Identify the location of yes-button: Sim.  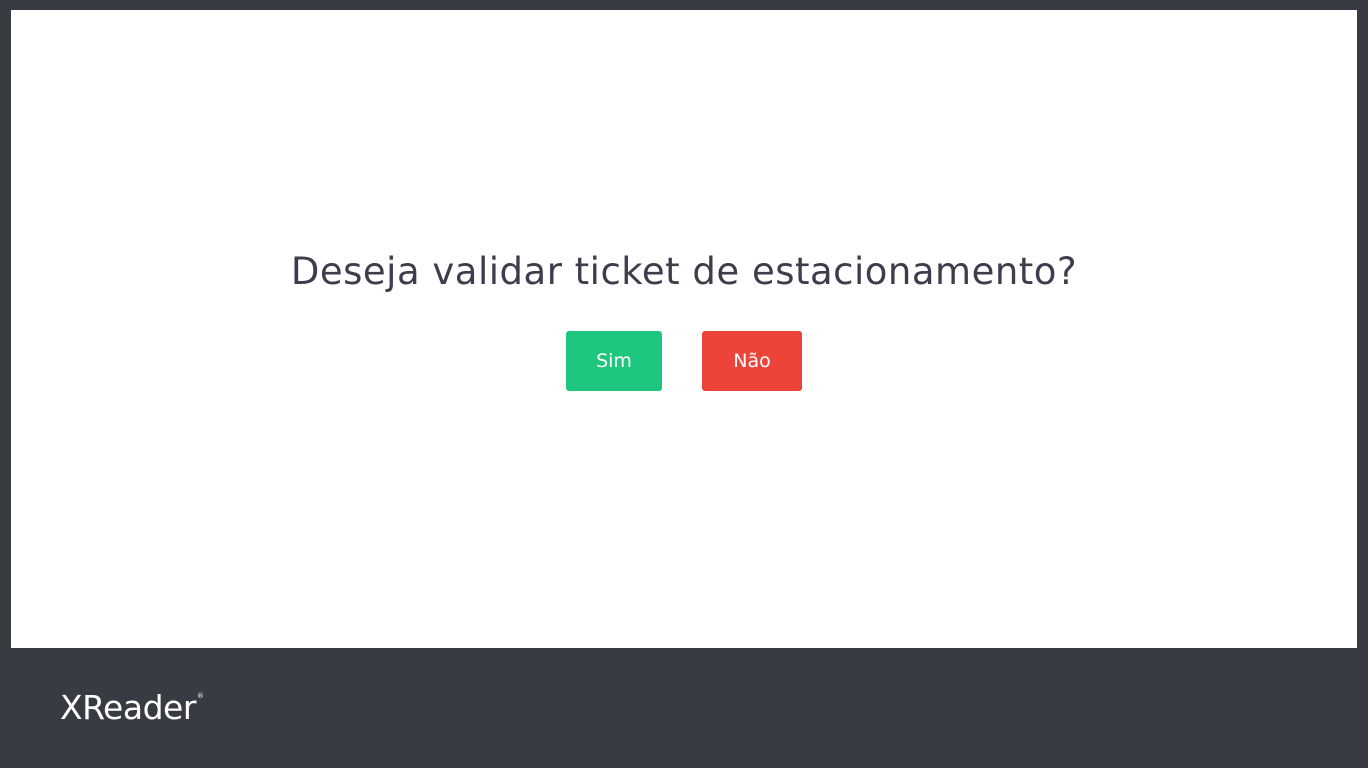
(614, 361).